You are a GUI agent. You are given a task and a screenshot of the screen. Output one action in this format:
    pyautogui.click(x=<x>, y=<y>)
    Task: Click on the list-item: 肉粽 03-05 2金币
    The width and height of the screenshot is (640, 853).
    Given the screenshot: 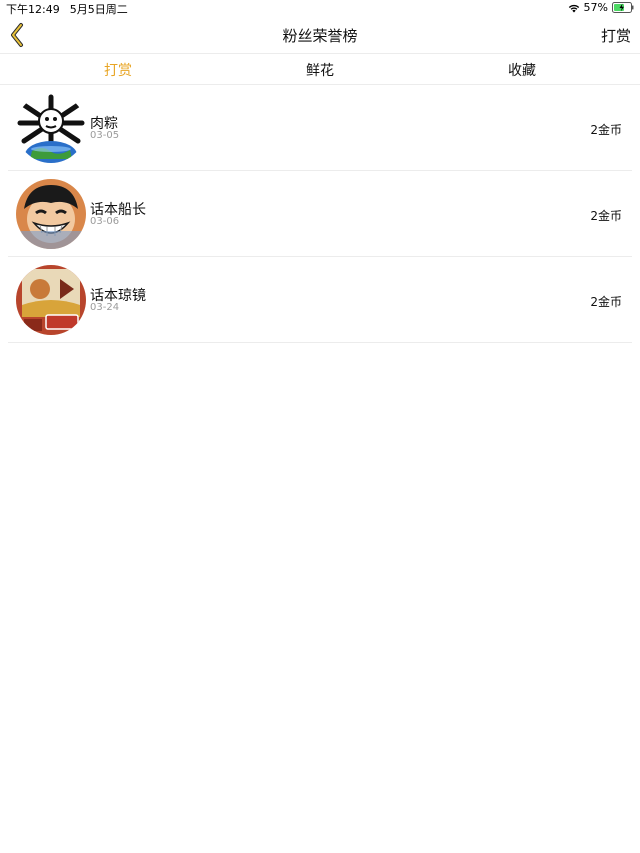 What is the action you would take?
    pyautogui.click(x=320, y=128)
    